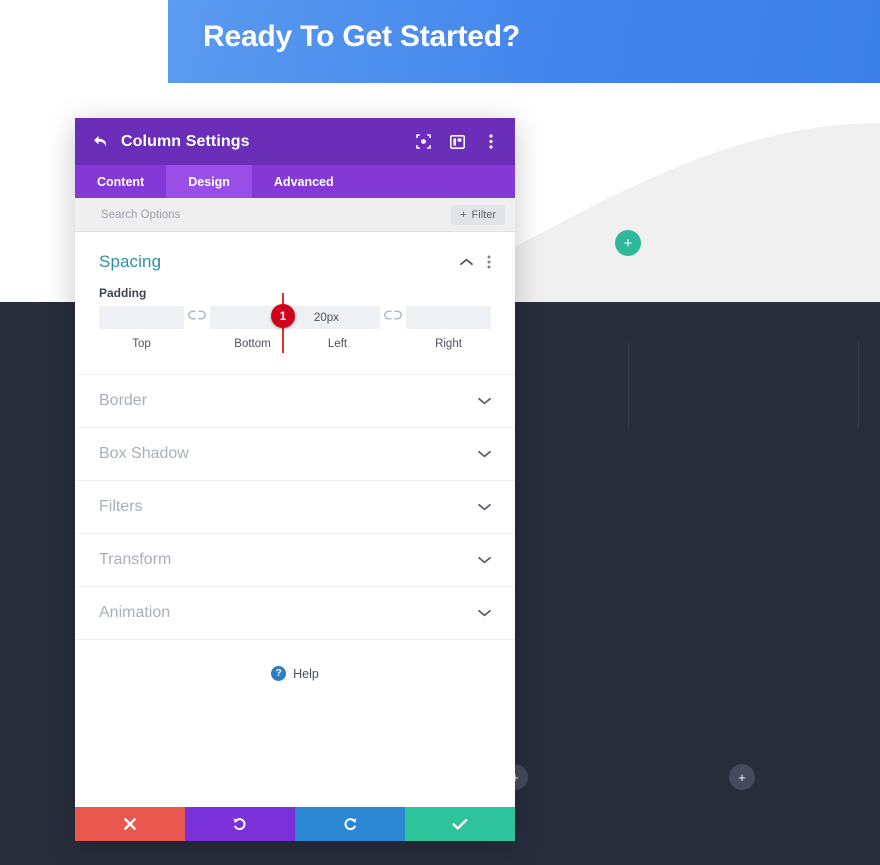 The height and width of the screenshot is (865, 880). I want to click on padding-inputs-row: Top Bottom 20px Left Right 1, so click(295, 323).